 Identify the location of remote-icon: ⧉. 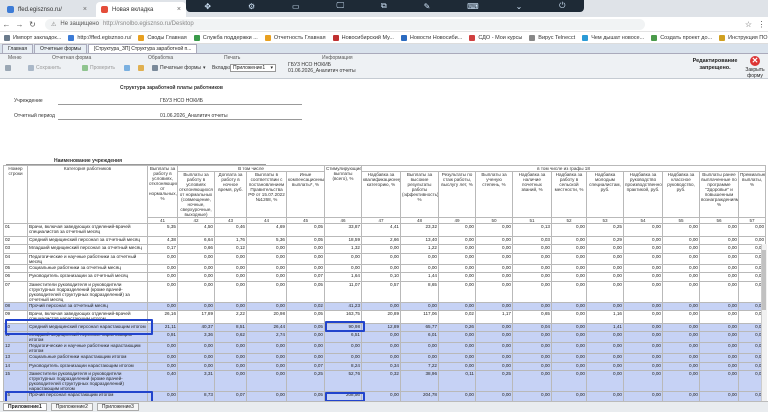
(384, 6).